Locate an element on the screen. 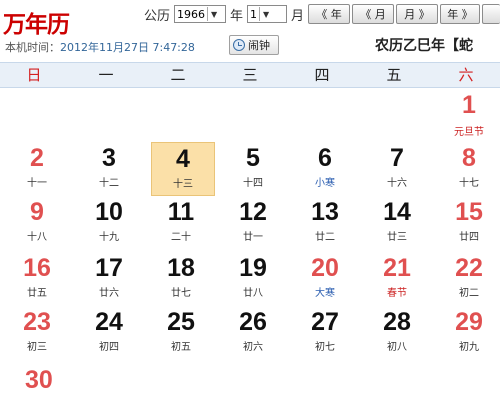 The height and width of the screenshot is (395, 500). day-cell: 26 初六 is located at coordinates (253, 333).